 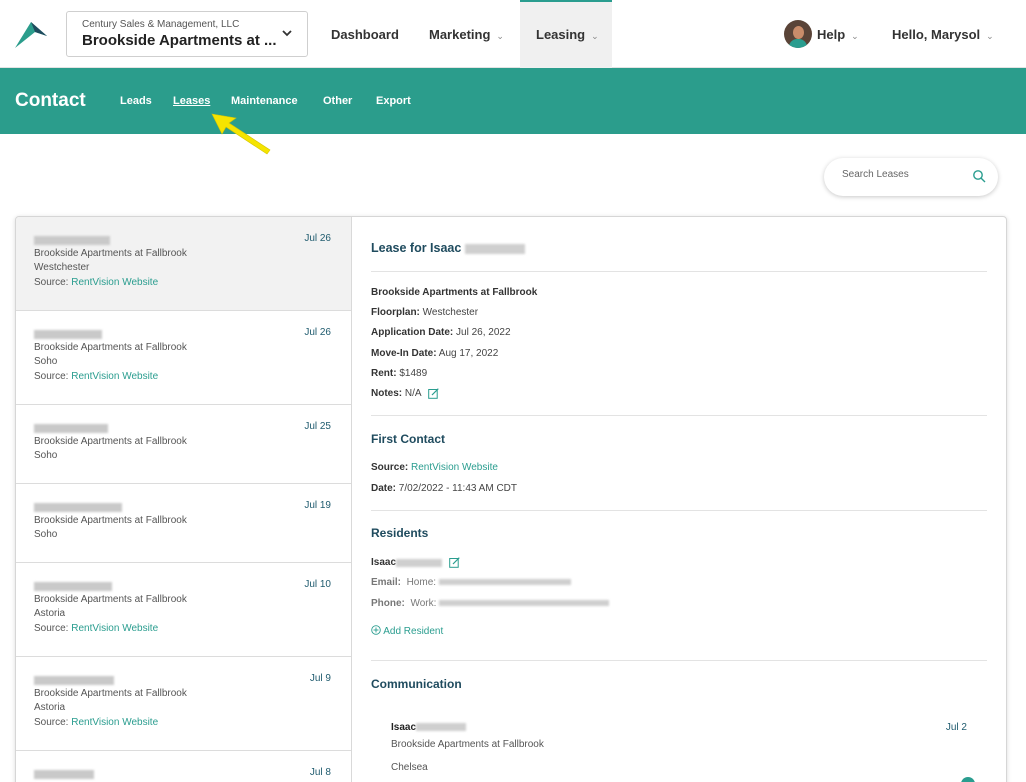 What do you see at coordinates (384, 373) in the screenshot?
I see `rent-label: Rent:` at bounding box center [384, 373].